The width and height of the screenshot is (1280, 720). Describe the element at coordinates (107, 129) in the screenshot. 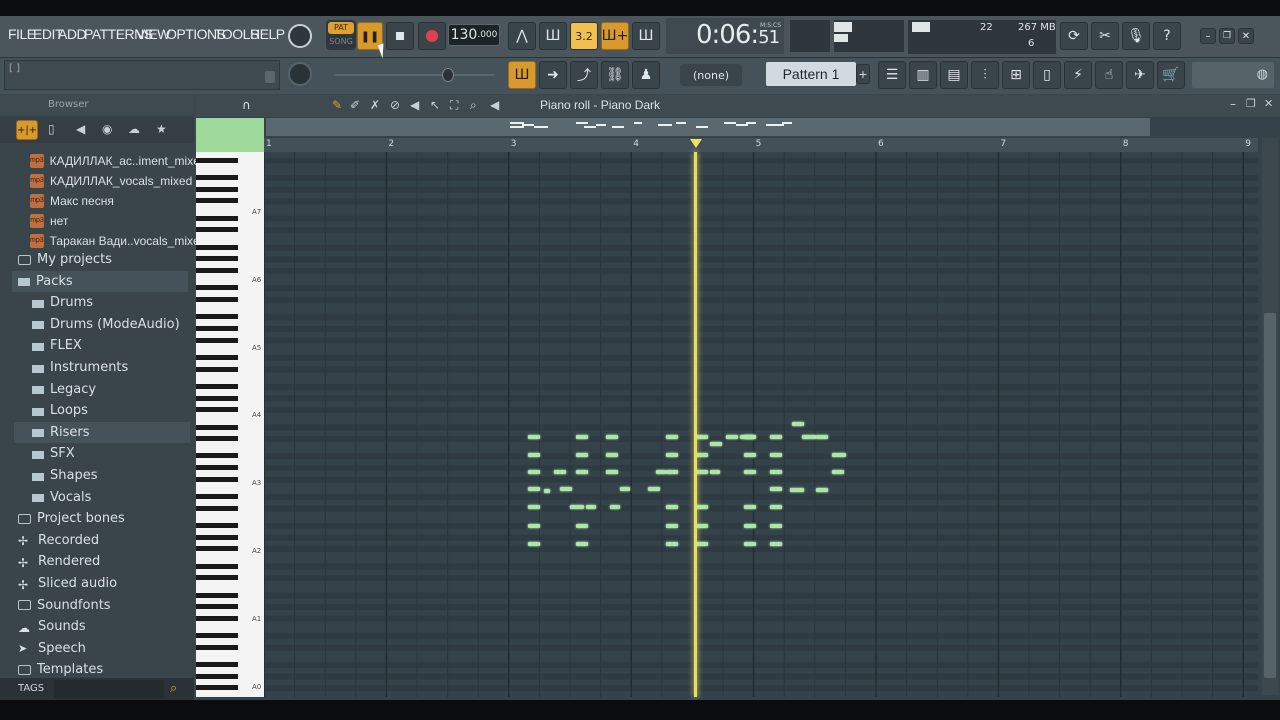

I see `plugin-tab-icon: ◉` at that location.